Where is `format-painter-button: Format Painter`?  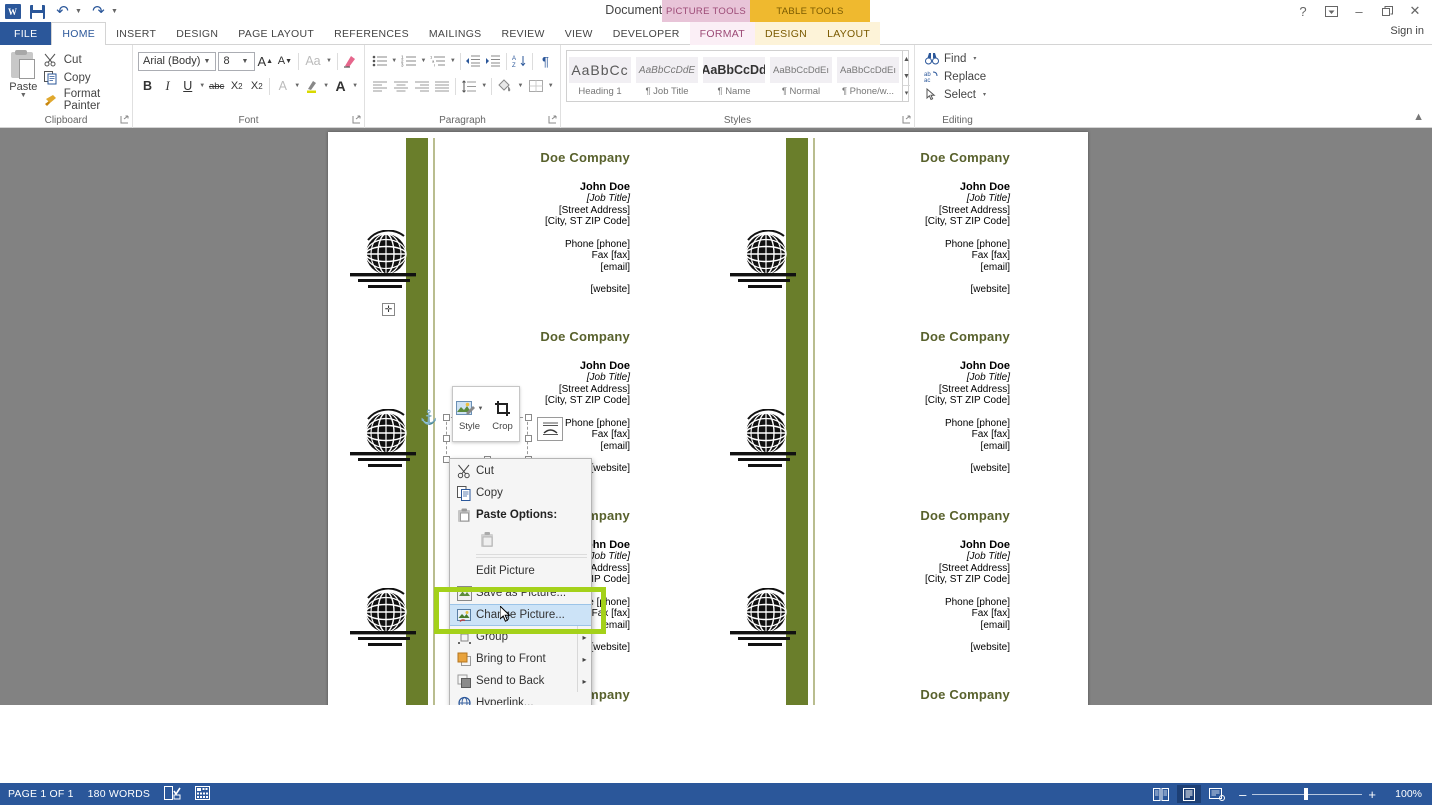 format-painter-button: Format Painter is located at coordinates (84, 100).